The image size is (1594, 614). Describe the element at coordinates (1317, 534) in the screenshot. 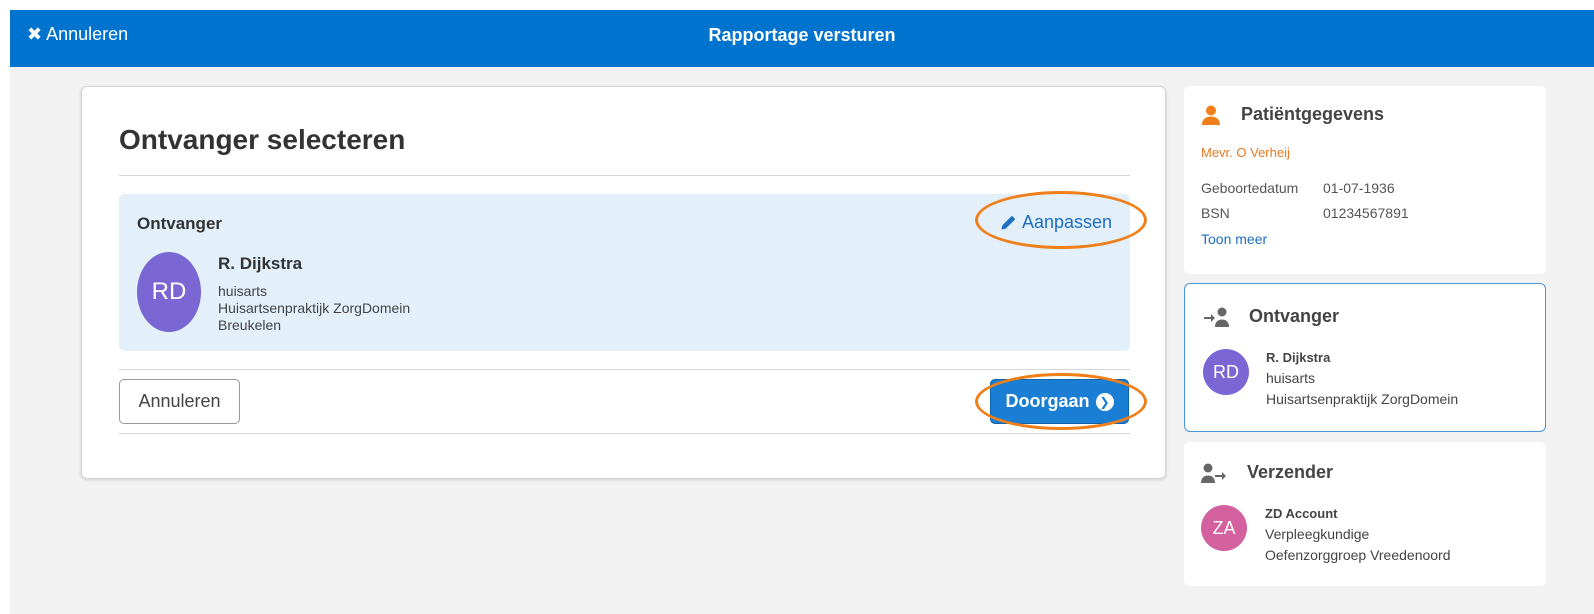

I see `sender-role: Verpleegkundige` at that location.